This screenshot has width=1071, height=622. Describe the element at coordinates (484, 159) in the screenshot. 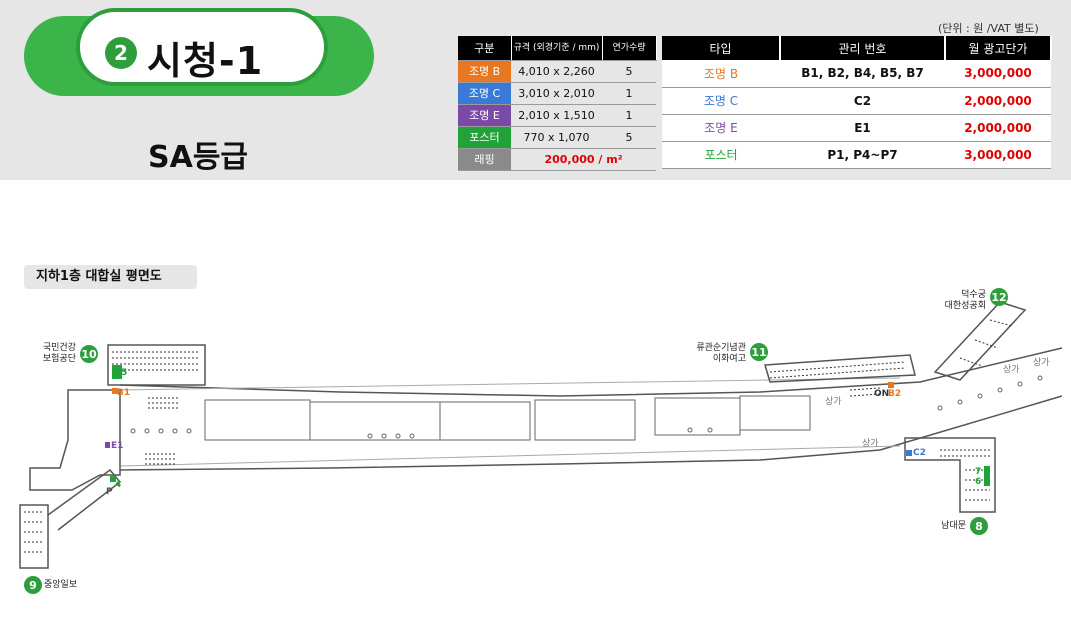

I see `wrap-label: 래핑` at that location.